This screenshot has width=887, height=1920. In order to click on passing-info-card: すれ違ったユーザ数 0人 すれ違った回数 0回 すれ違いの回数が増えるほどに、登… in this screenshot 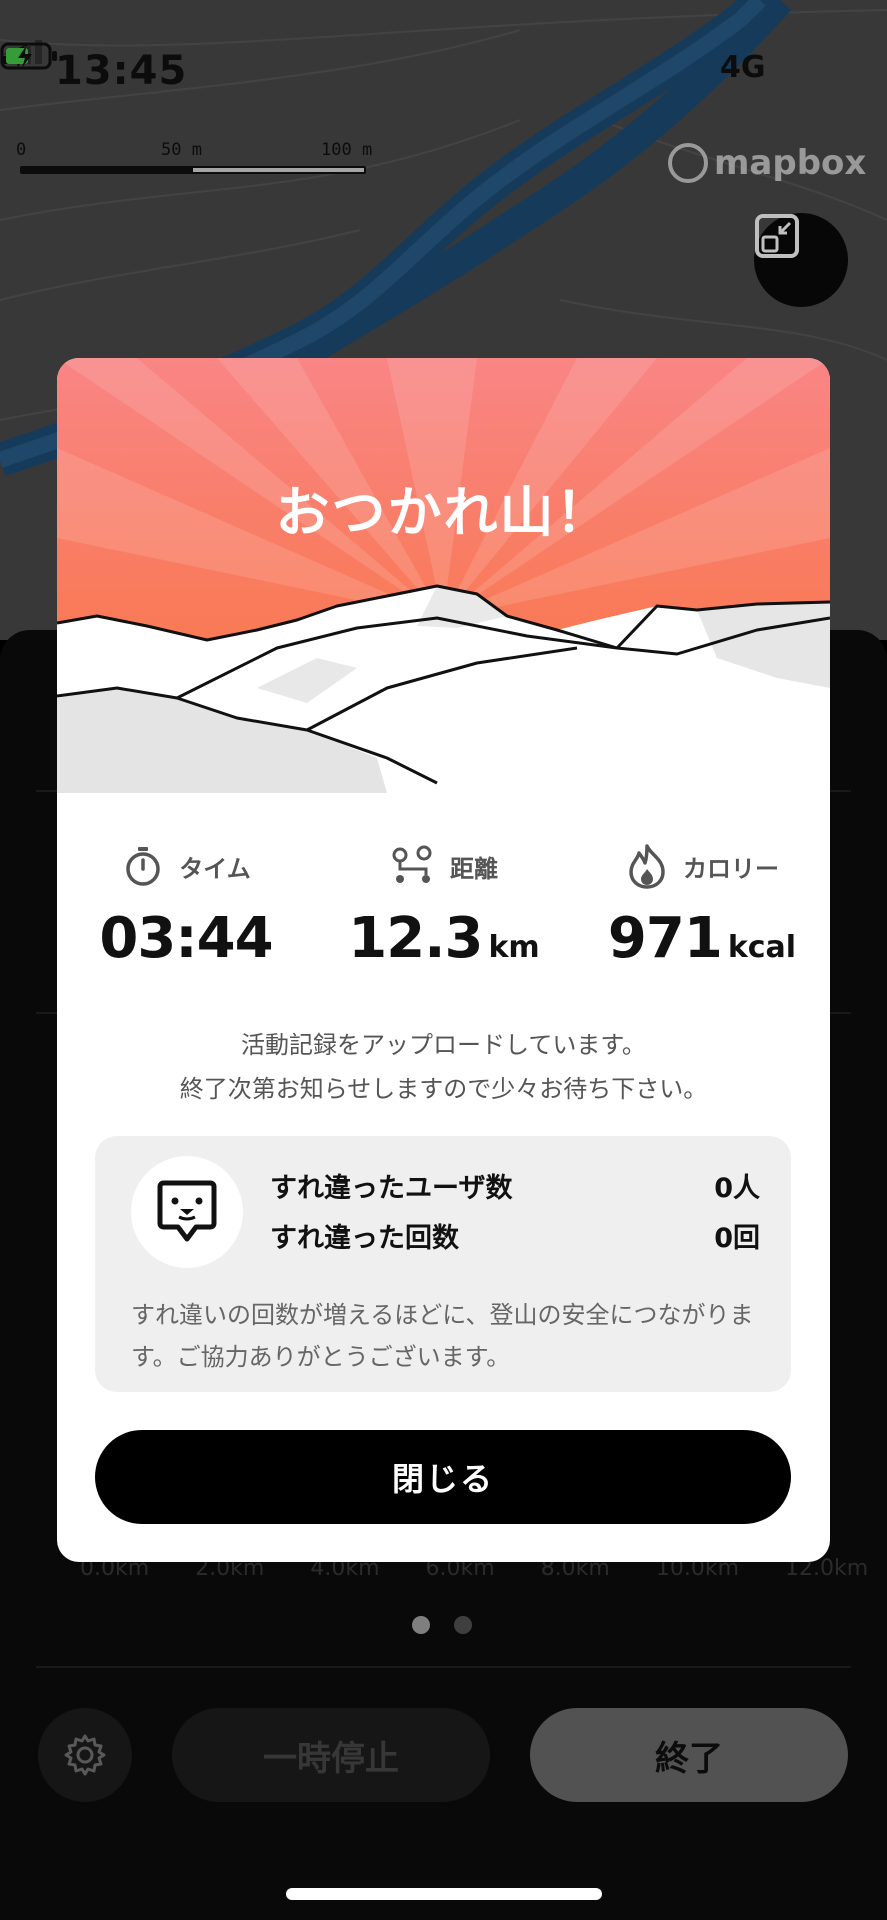, I will do `click(443, 1264)`.